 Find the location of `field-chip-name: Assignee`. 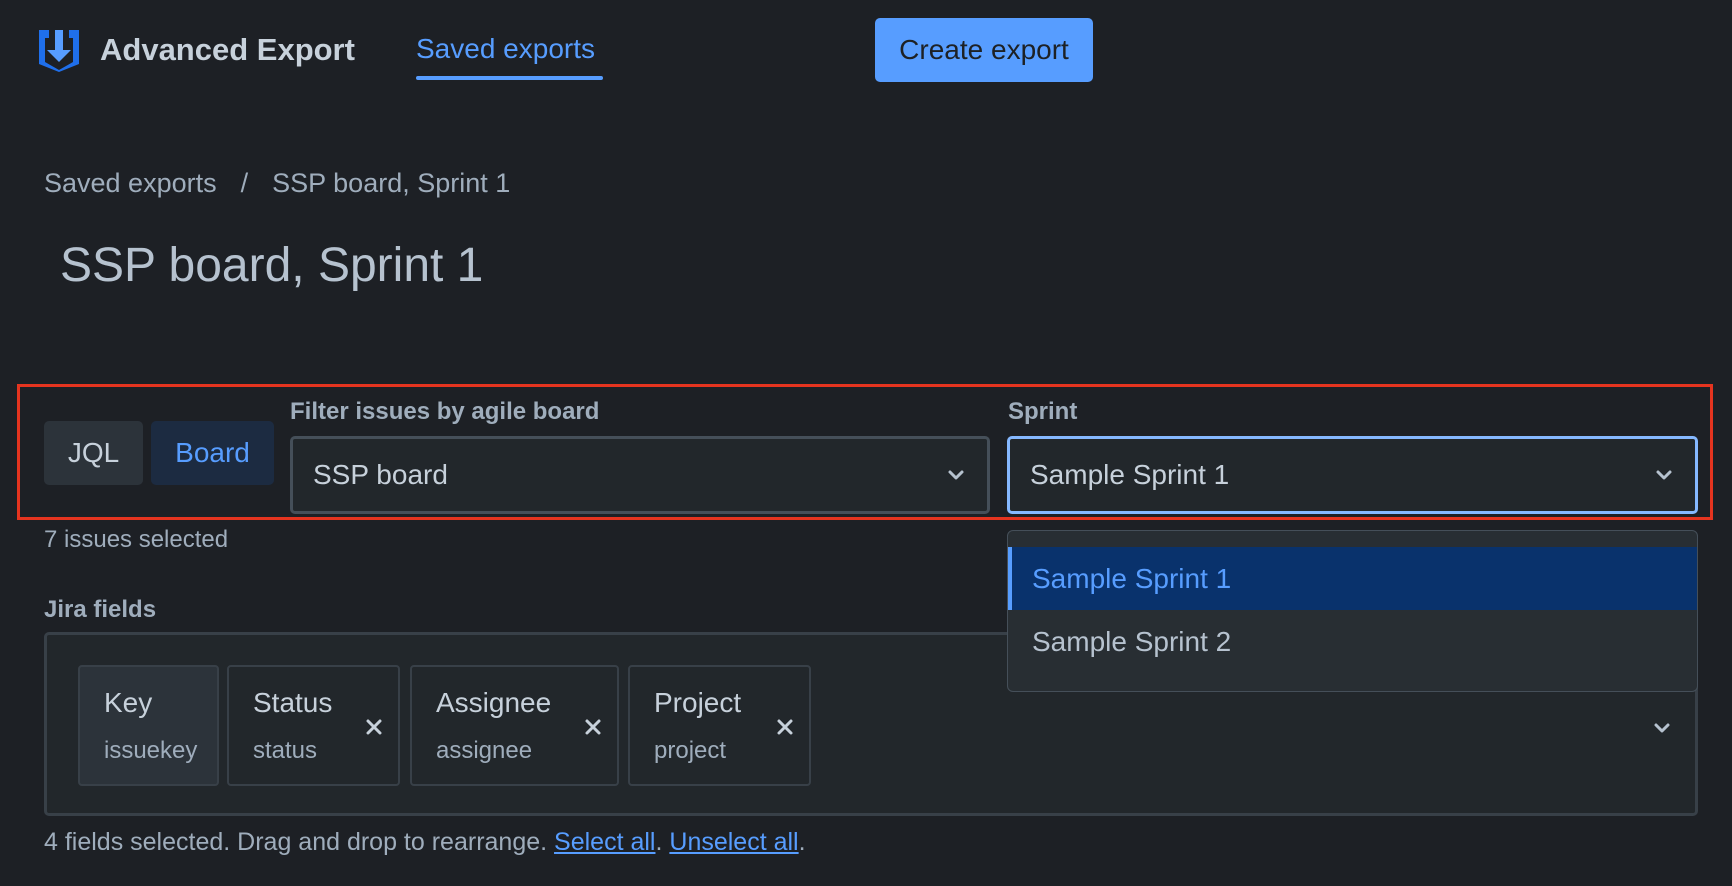

field-chip-name: Assignee is located at coordinates (494, 702).